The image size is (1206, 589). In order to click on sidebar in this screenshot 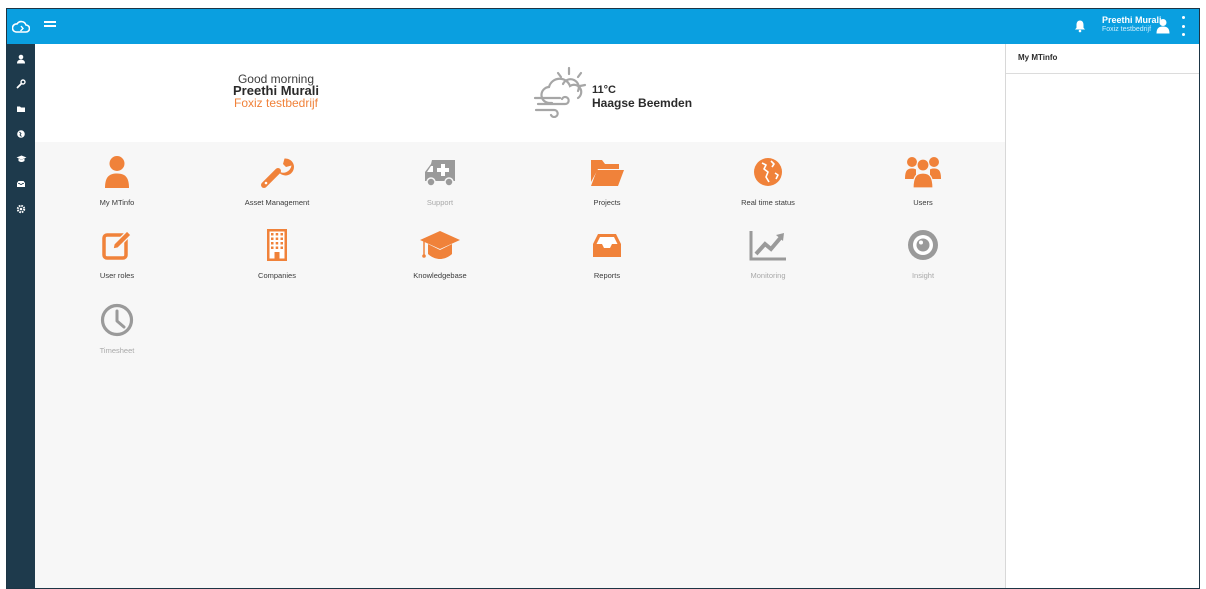, I will do `click(21, 316)`.